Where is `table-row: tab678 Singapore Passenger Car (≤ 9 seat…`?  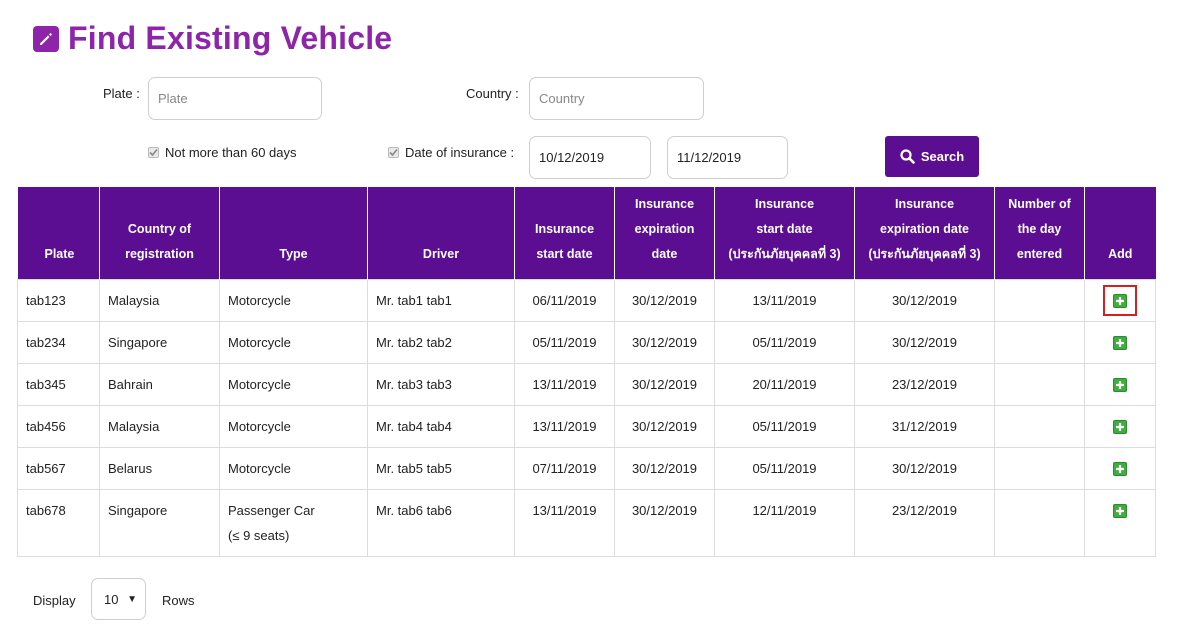
table-row: tab678 Singapore Passenger Car (≤ 9 seat… is located at coordinates (586, 522).